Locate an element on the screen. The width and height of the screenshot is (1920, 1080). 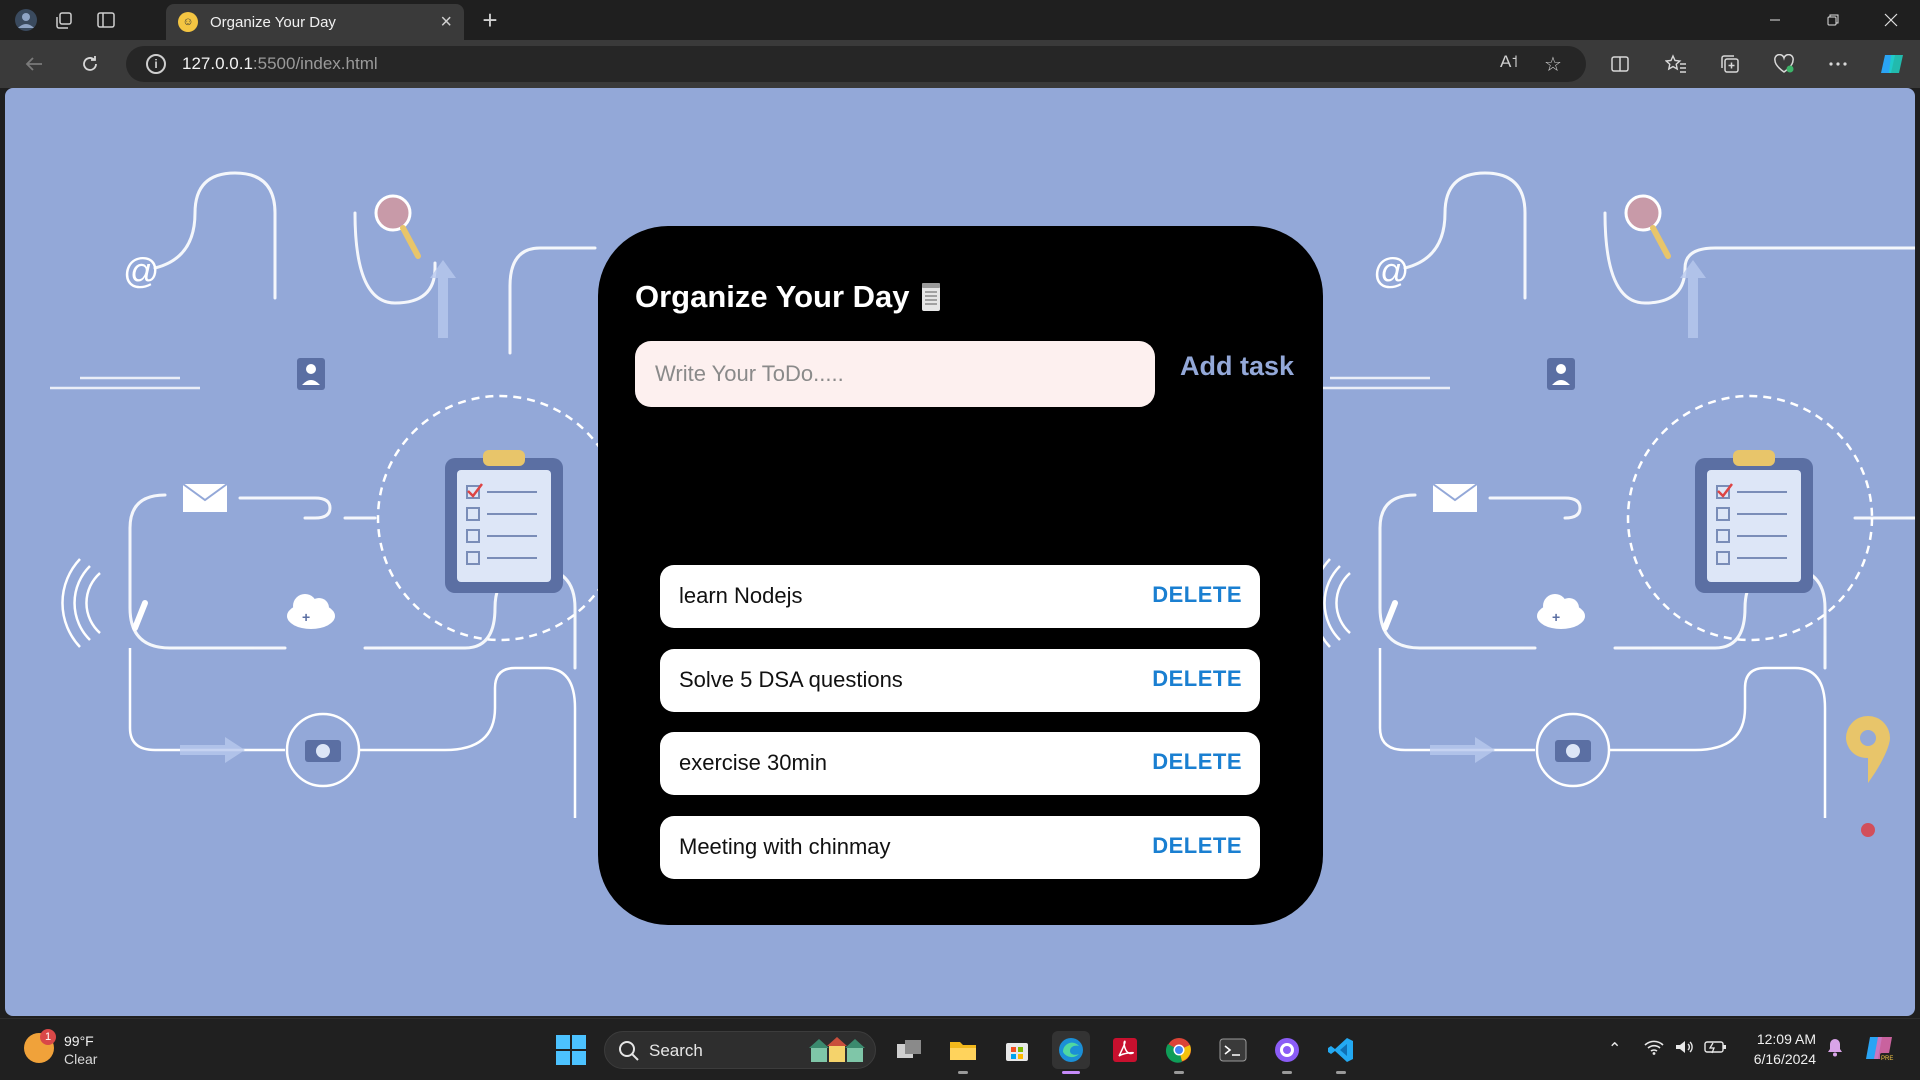
new-tab-button: + is located at coordinates (490, 20).